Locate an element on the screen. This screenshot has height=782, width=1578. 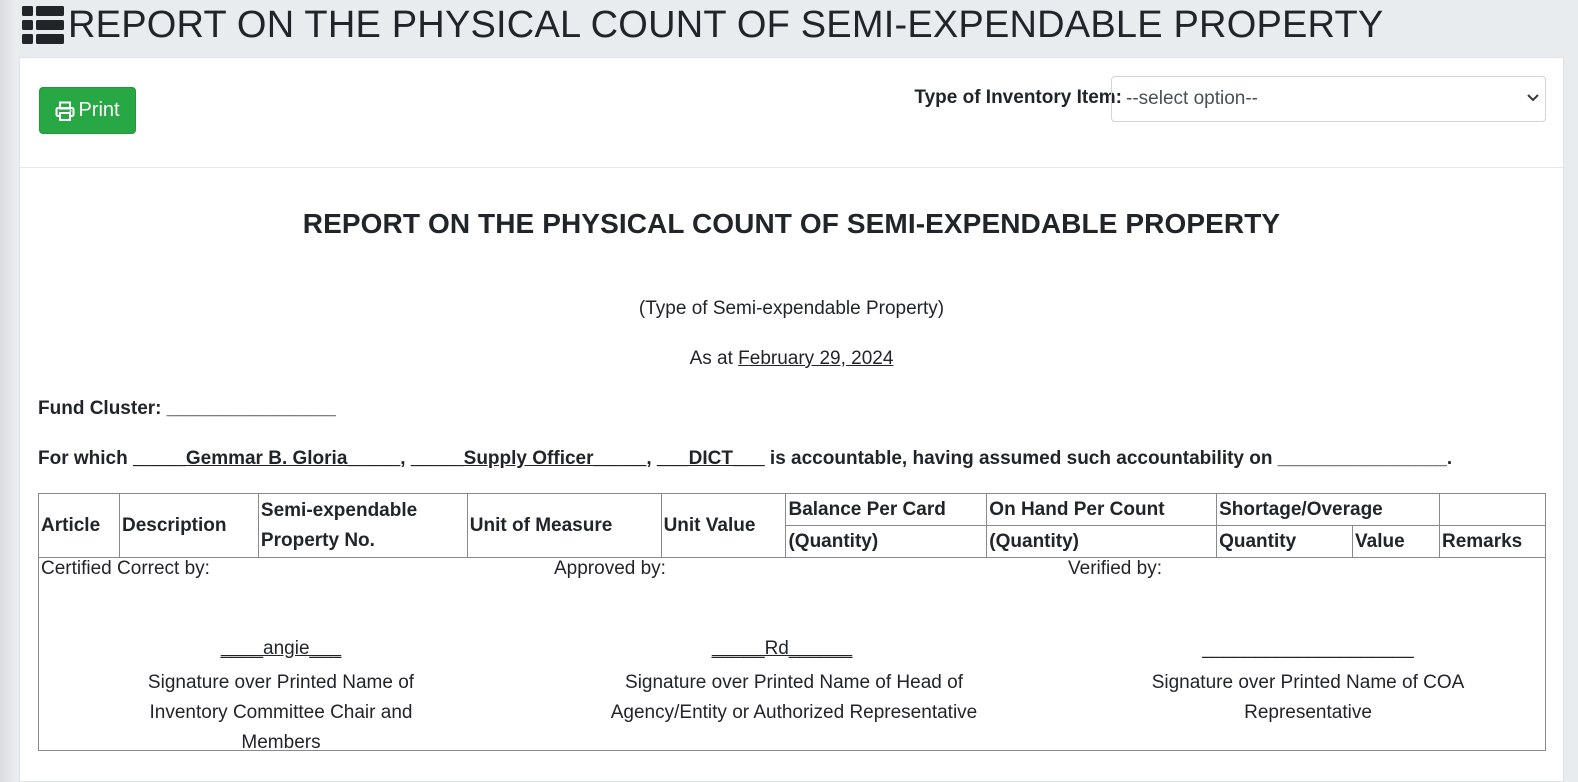
for-which-prefix: For which is located at coordinates (83, 458).